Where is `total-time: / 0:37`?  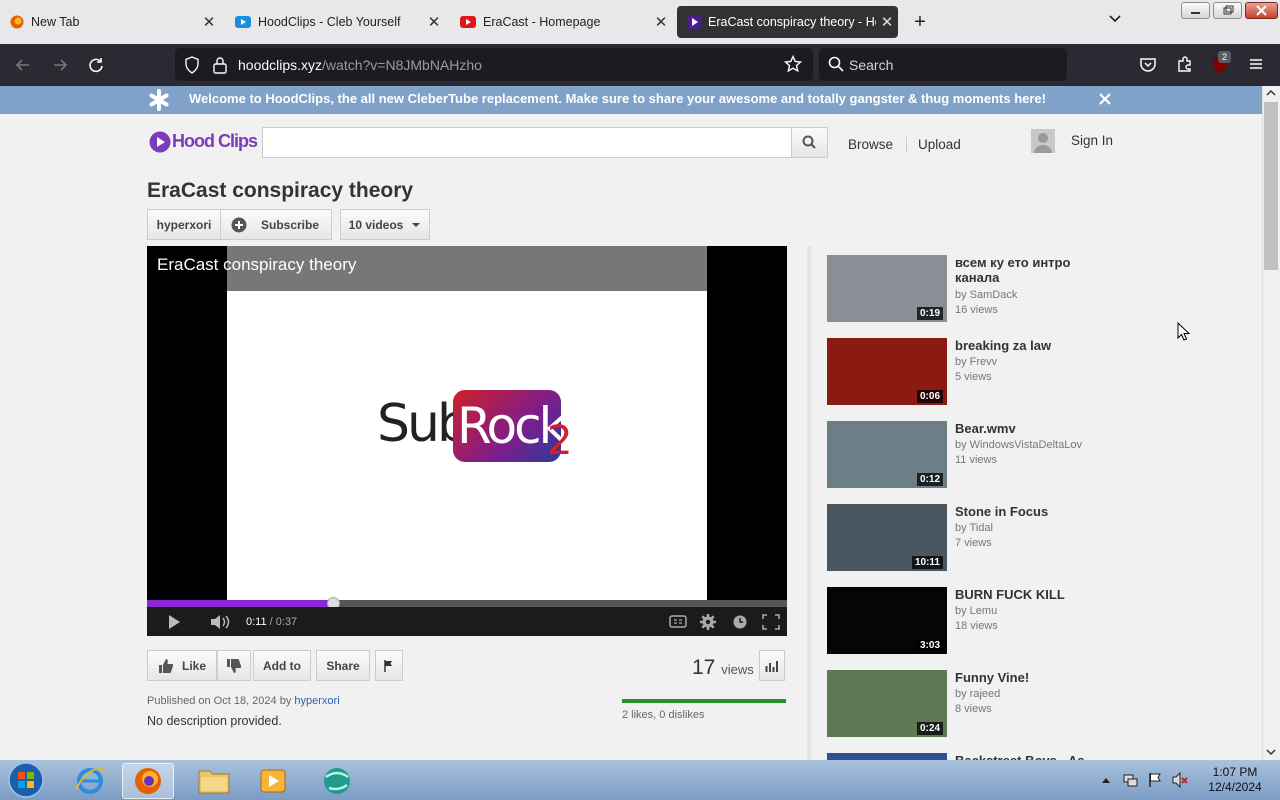
total-time: / 0:37 is located at coordinates (283, 622).